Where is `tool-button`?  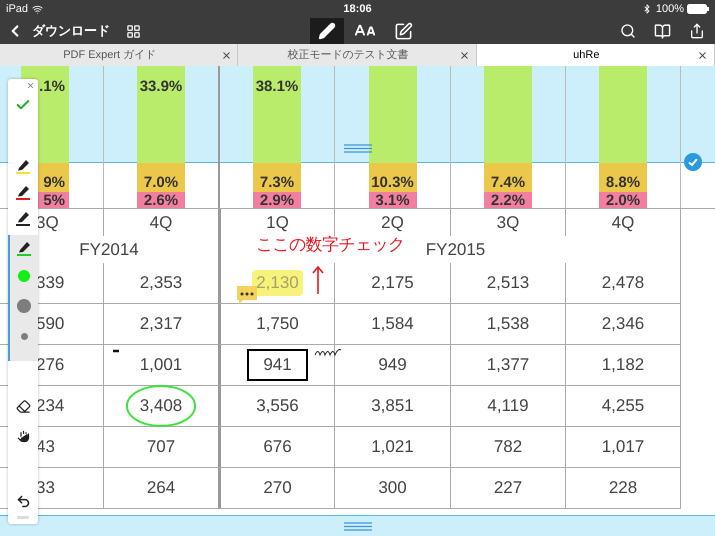
tool-button is located at coordinates (327, 31).